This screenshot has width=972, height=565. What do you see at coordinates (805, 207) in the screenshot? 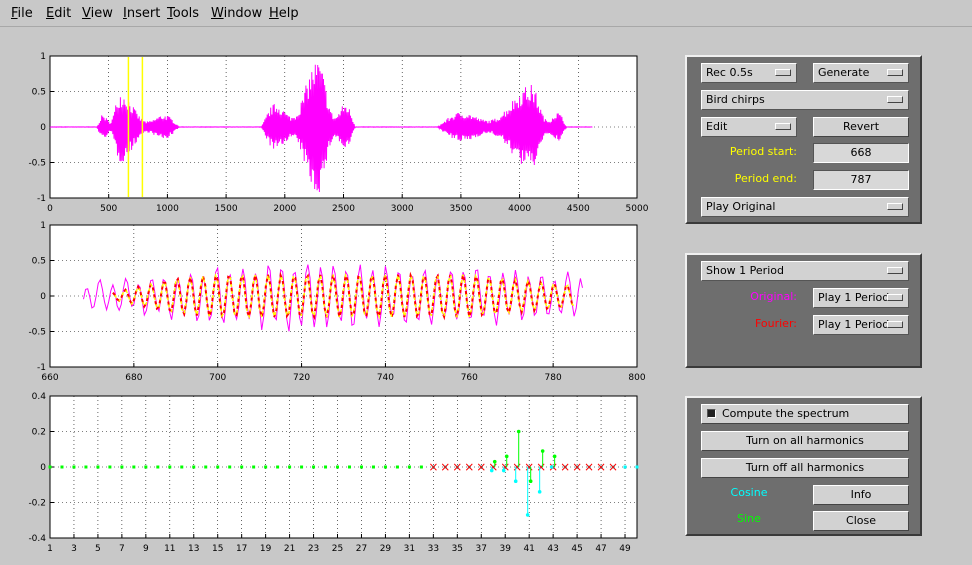
I see `play-original-popup: Play Original` at bounding box center [805, 207].